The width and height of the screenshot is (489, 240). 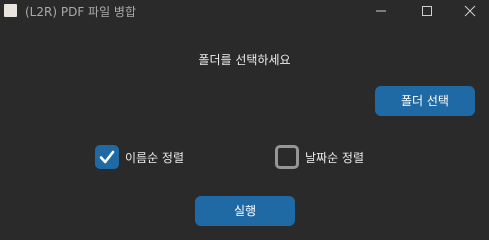 What do you see at coordinates (425, 101) in the screenshot?
I see `select-folder-button: 폴더 선택` at bounding box center [425, 101].